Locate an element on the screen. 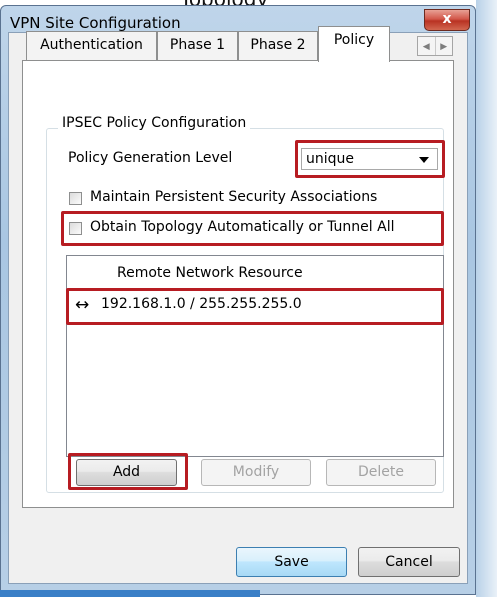 This screenshot has height=597, width=497. tab-phase-1: Phase 1 is located at coordinates (197, 45).